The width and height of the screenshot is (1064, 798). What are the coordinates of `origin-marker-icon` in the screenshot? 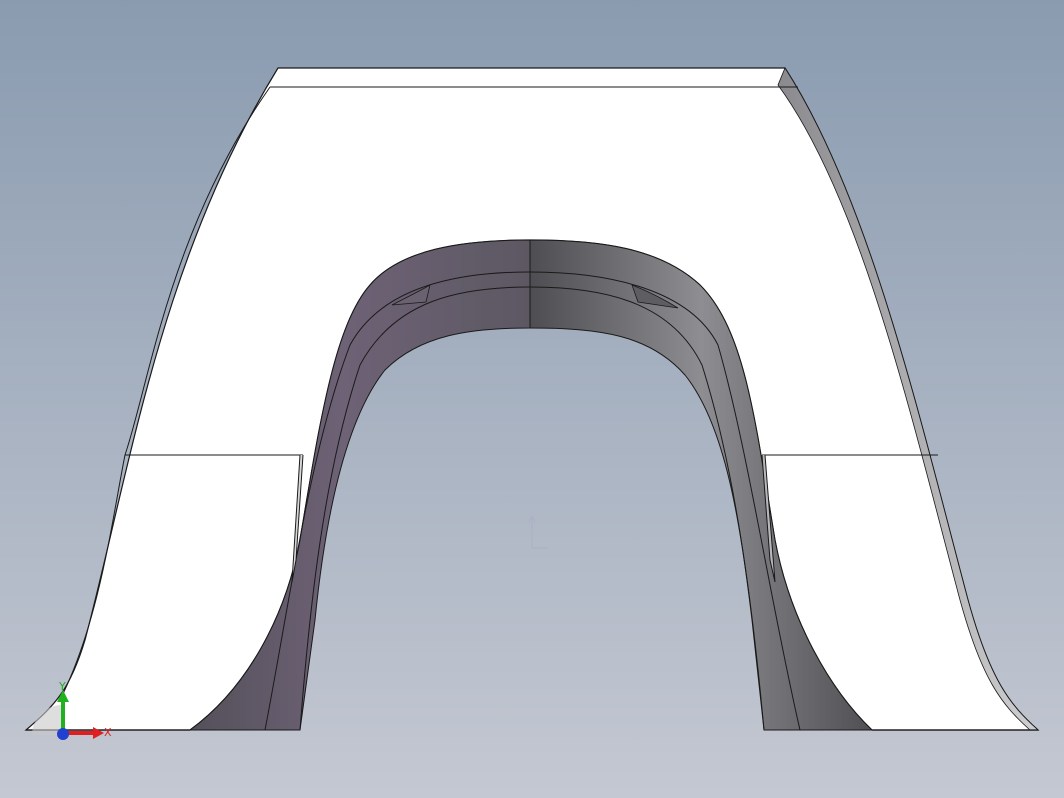 It's located at (538, 531).